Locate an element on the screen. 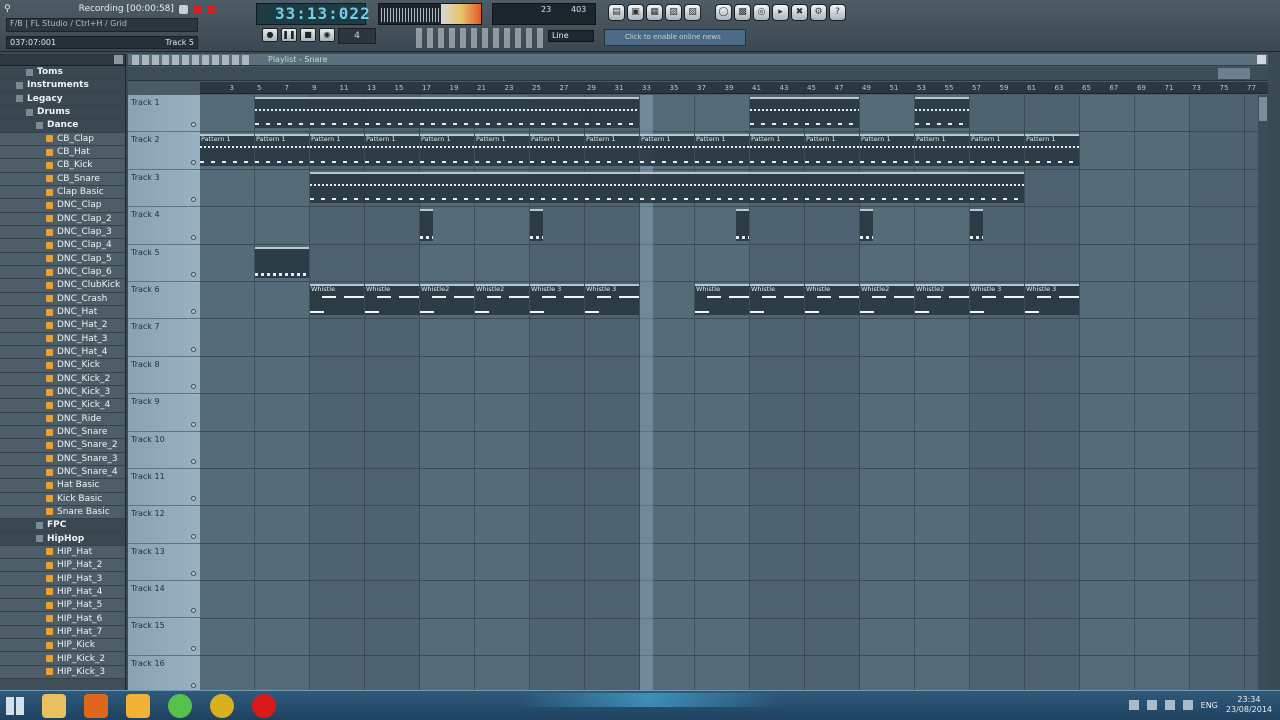 The width and height of the screenshot is (1280, 720). browser-file: DNC_Clap_3 is located at coordinates (62, 232).